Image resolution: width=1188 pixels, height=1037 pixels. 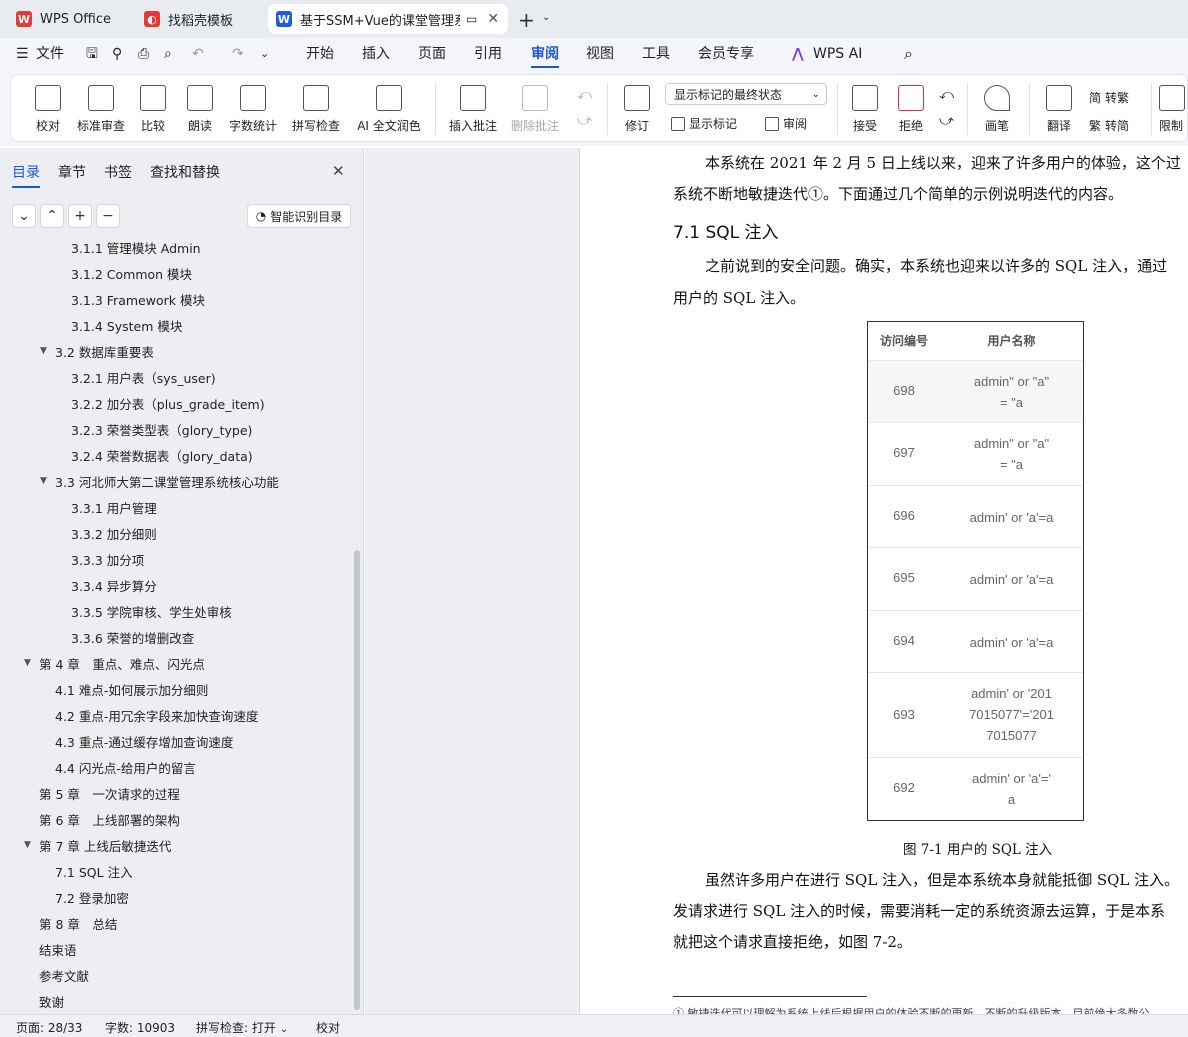 I want to click on reject-button: 拒绝, so click(x=911, y=110).